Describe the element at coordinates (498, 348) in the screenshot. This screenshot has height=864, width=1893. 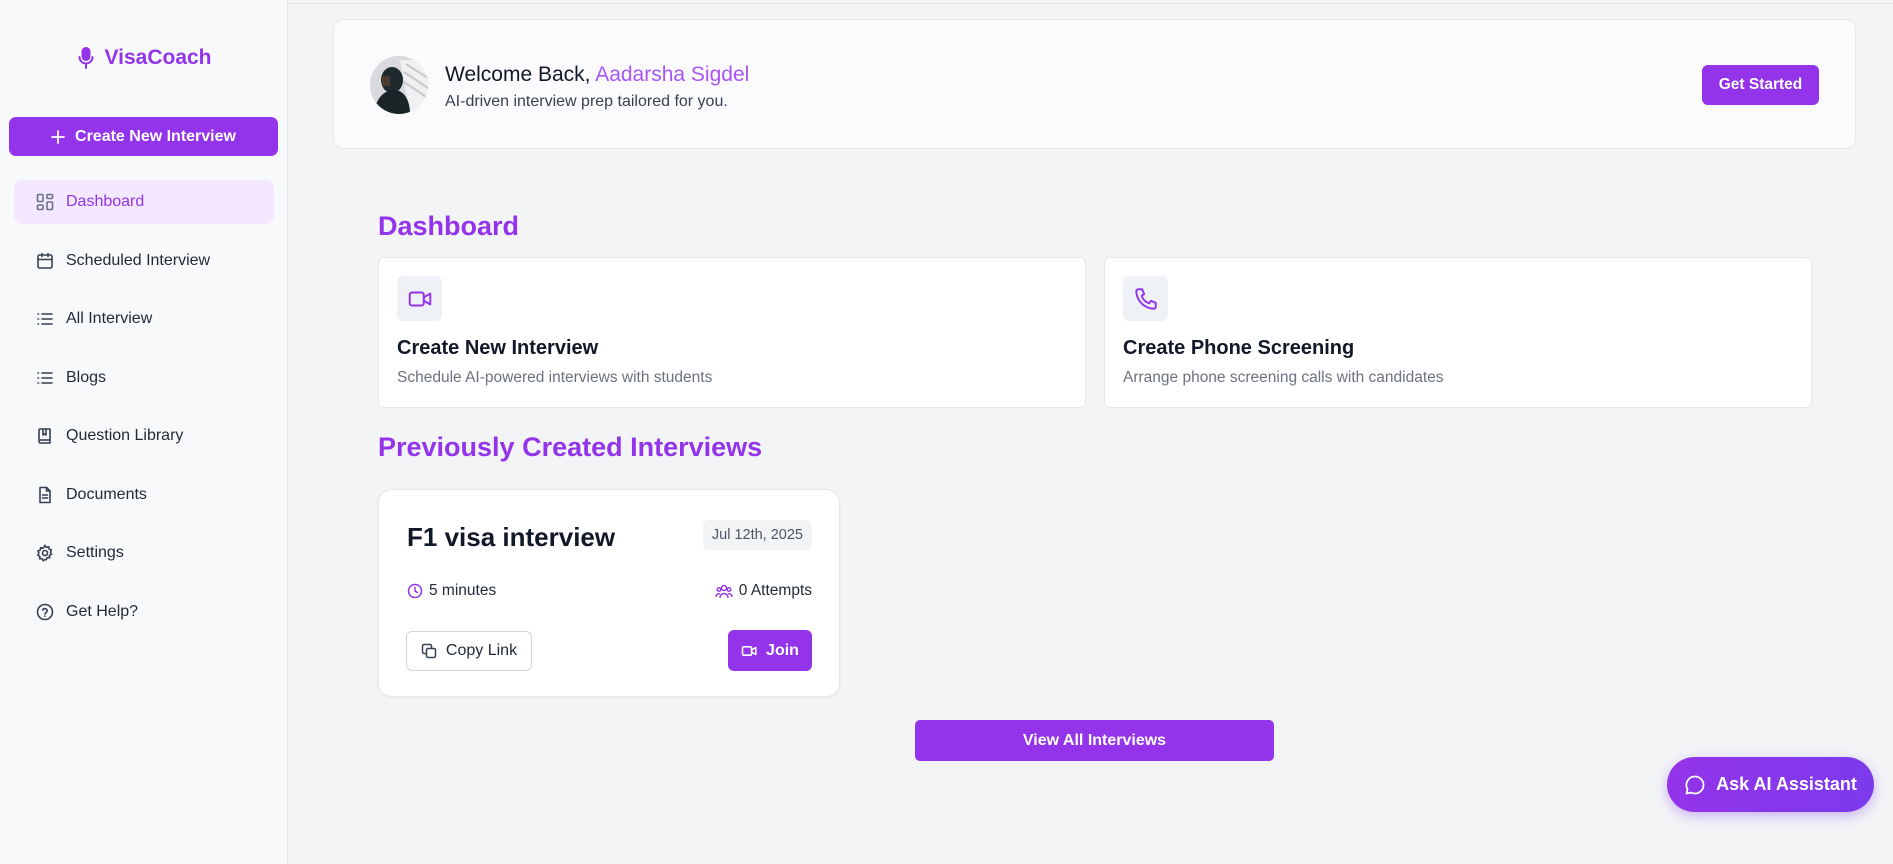
I see `card-title: Create New Interview` at that location.